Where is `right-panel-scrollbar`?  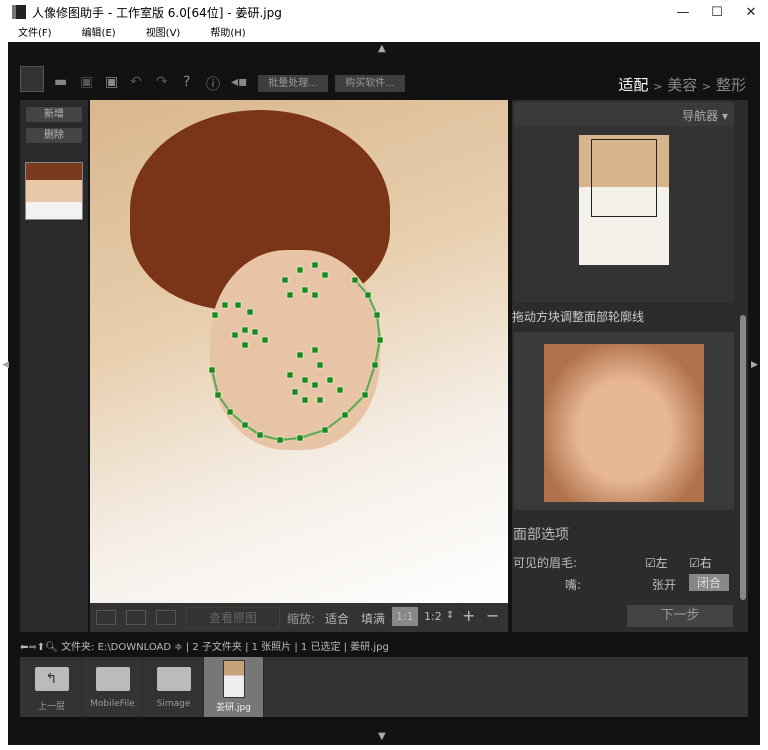 right-panel-scrollbar is located at coordinates (743, 457).